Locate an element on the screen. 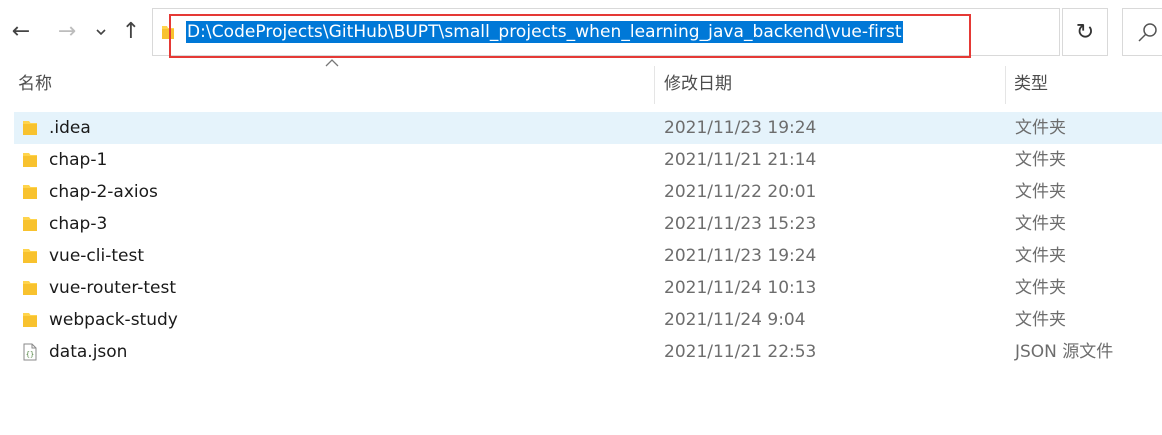 Image resolution: width=1162 pixels, height=435 pixels. file-row: {} data.json 2021/11/21 22:53 JSON 源文件 is located at coordinates (588, 352).